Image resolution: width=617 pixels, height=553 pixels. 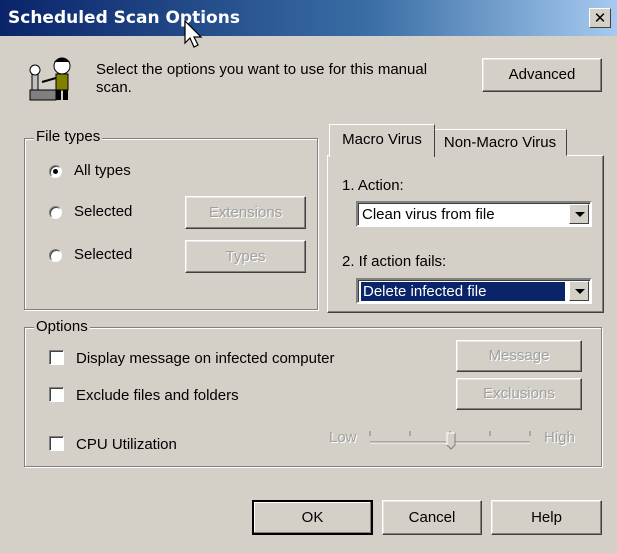 I want to click on ok-button: OK, so click(x=312, y=517).